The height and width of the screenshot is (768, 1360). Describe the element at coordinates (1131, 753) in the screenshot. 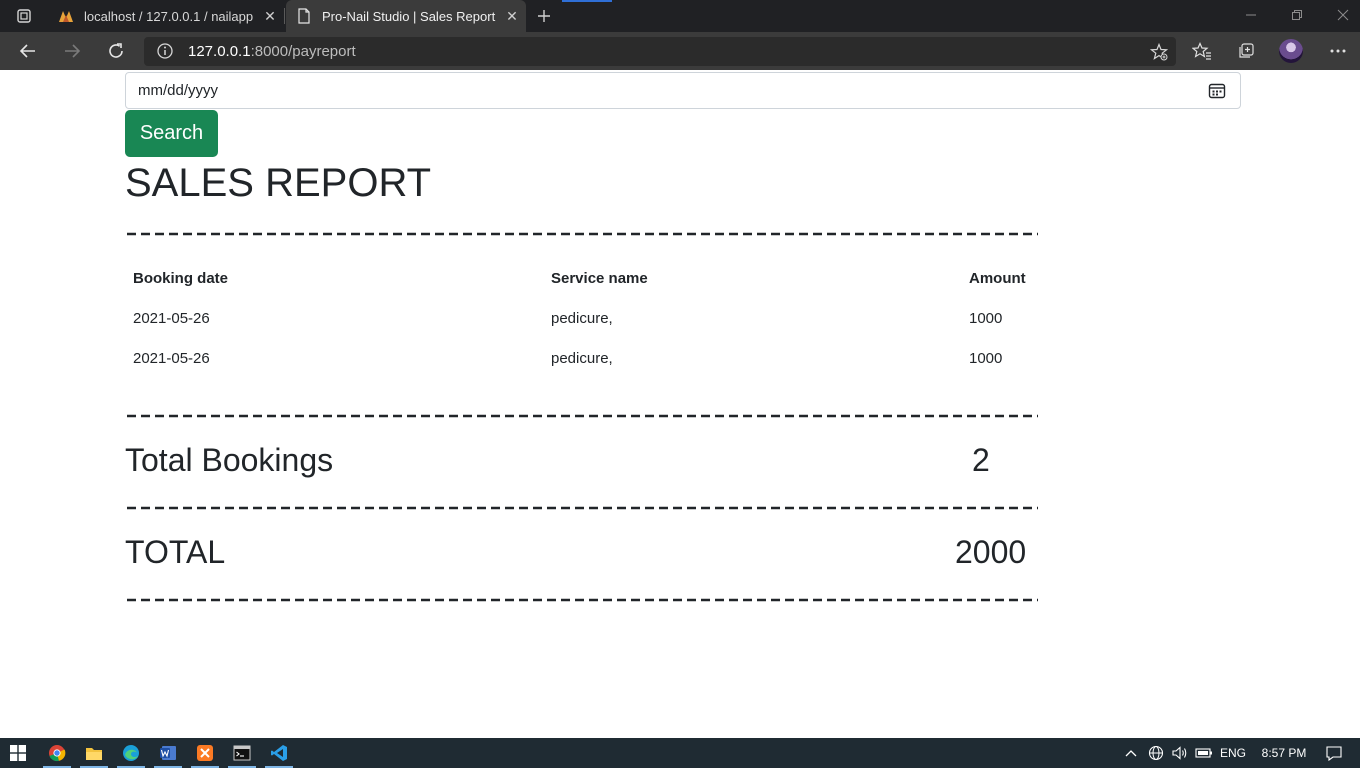

I see `tray-overflow-icon` at that location.